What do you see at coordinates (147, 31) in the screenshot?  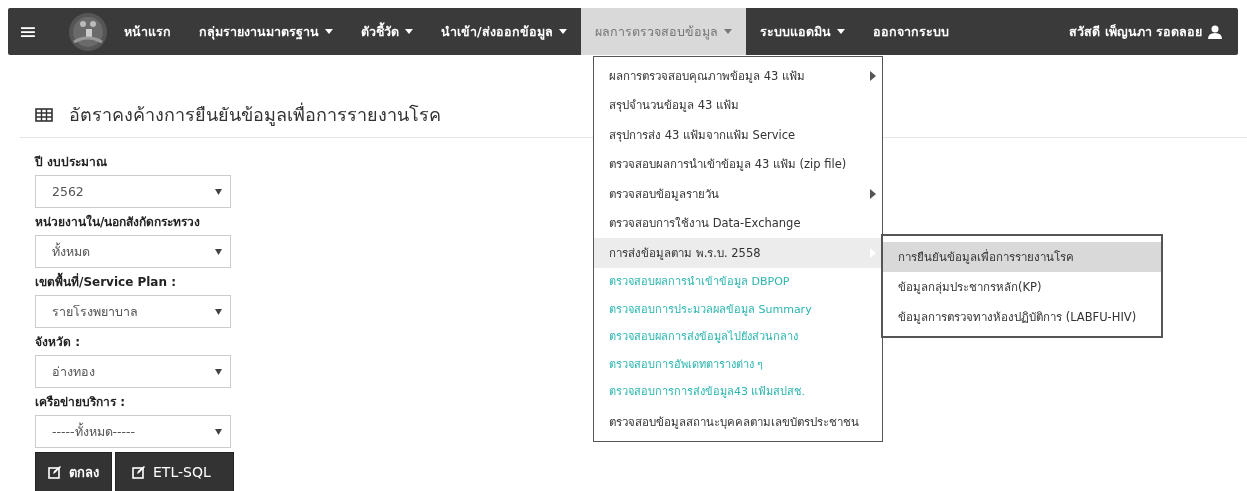 I see `nav-menu-item: หน้าแรก` at bounding box center [147, 31].